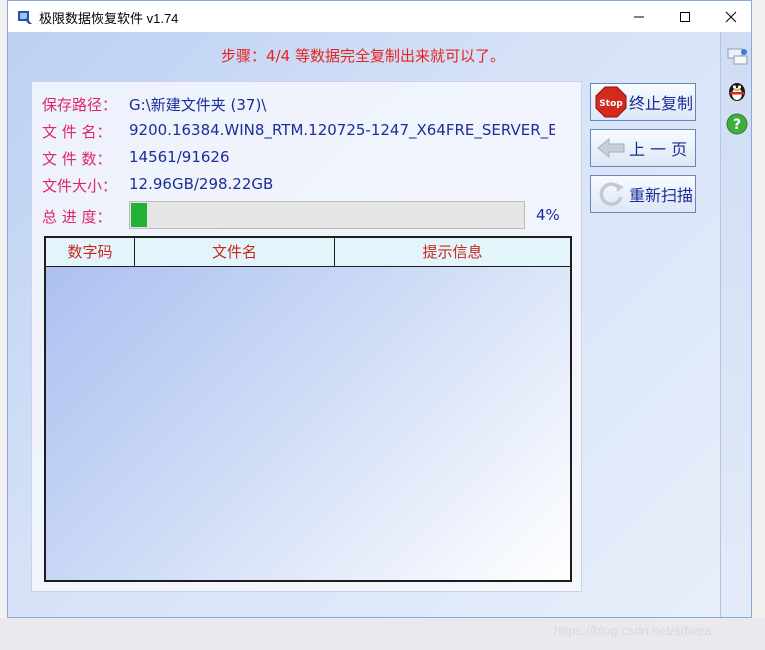 The image size is (765, 650). What do you see at coordinates (80, 105) in the screenshot?
I see `save-path-label: 保存路径：` at bounding box center [80, 105].